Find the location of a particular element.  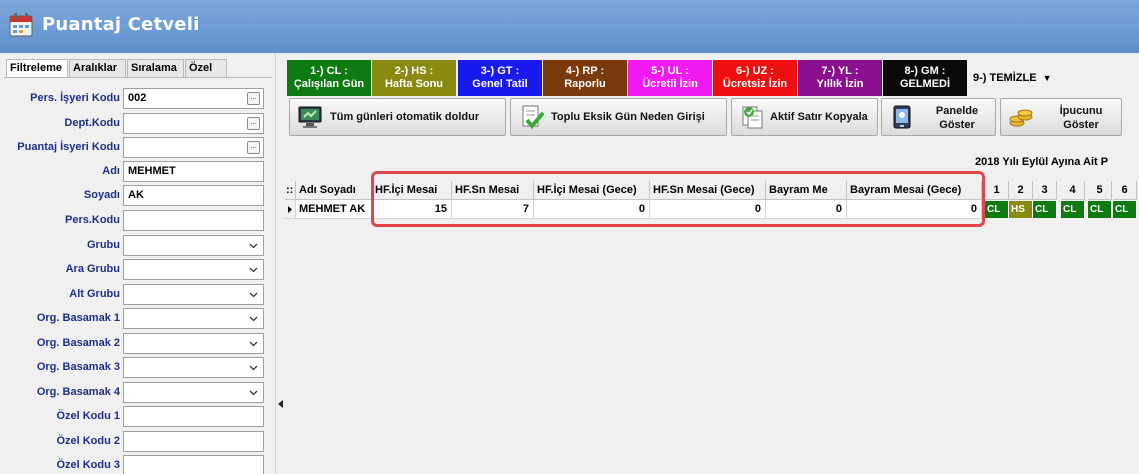

filter-input: MEHMET is located at coordinates (193, 171).